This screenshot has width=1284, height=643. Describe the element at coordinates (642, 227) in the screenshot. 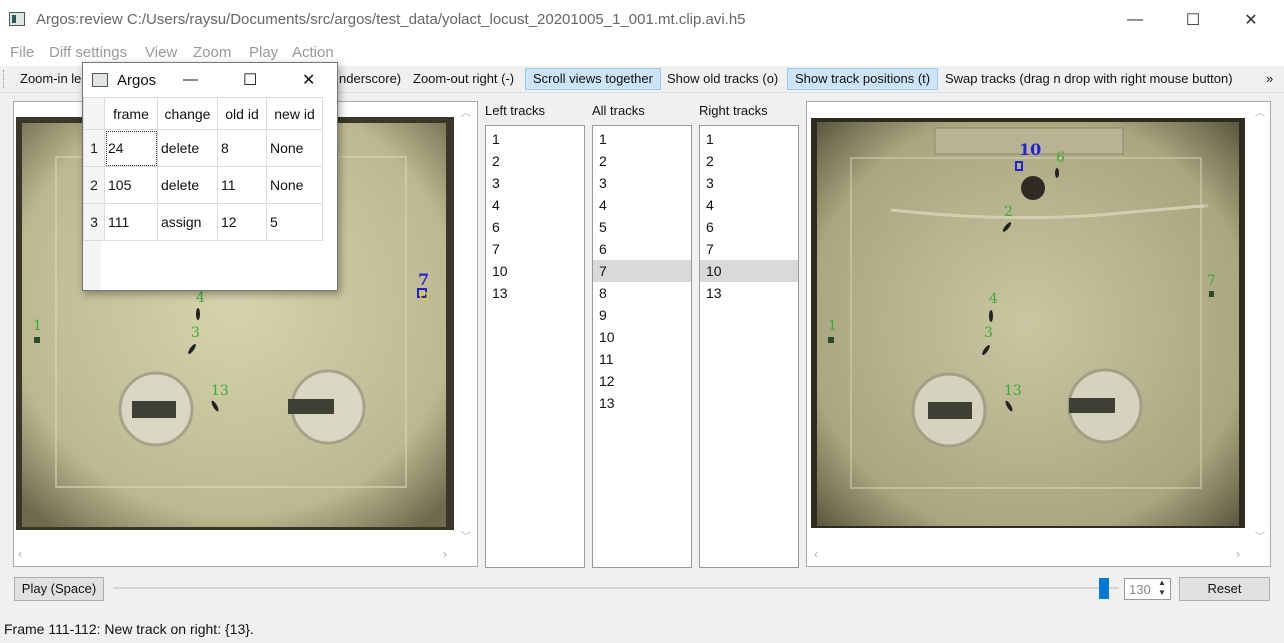

I see `list-item: 5` at that location.